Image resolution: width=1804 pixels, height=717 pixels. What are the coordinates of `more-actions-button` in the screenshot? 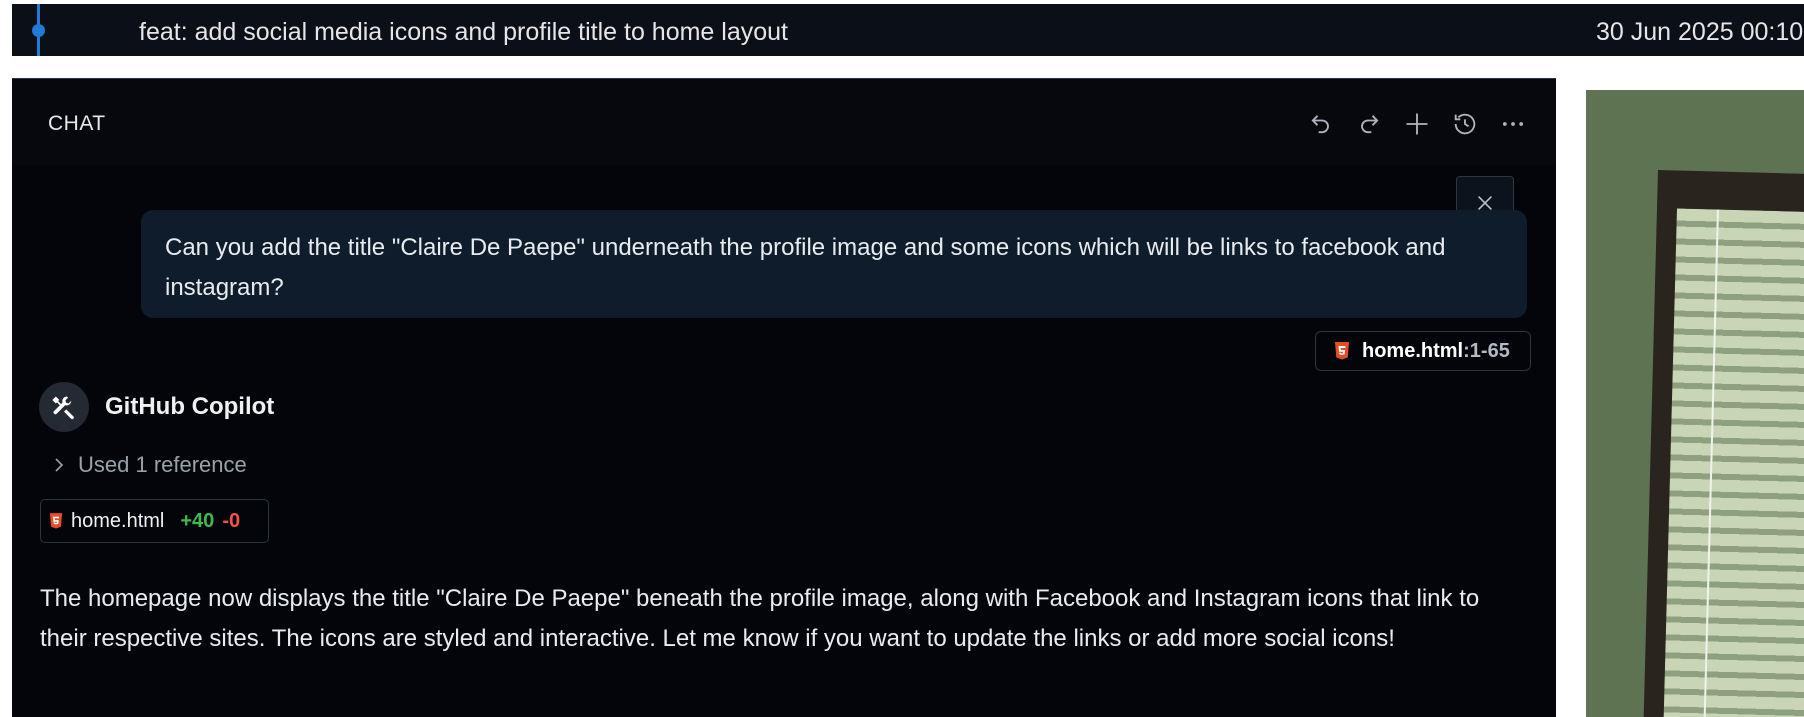 It's located at (1513, 124).